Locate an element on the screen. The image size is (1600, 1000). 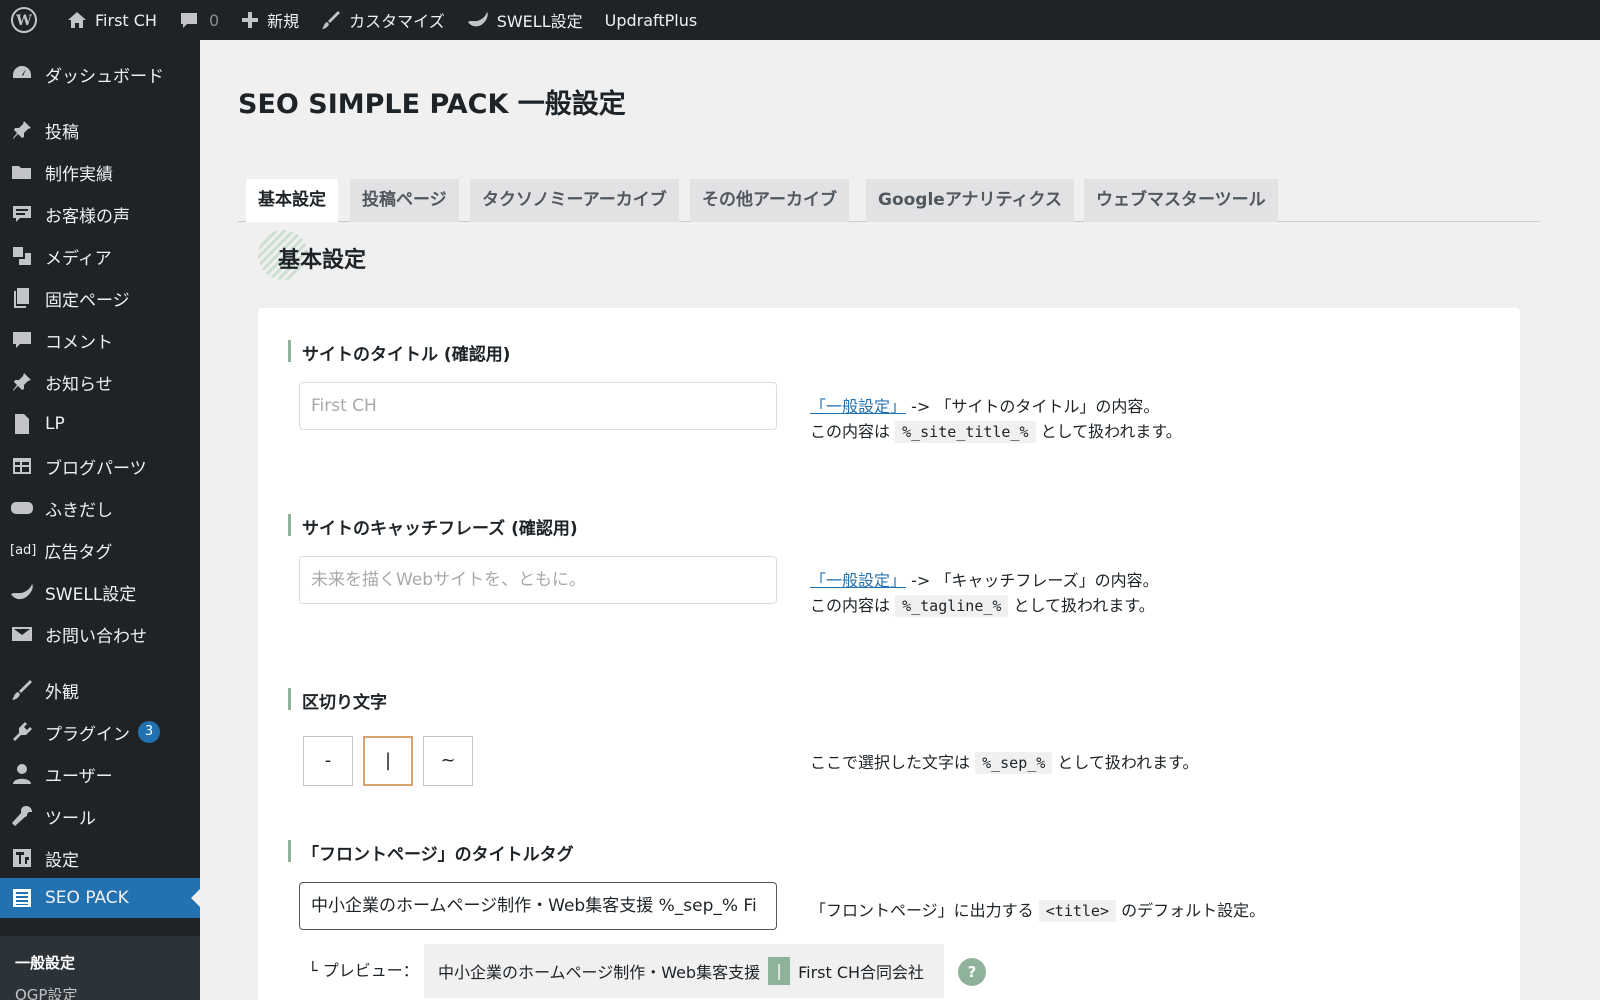
list-icon is located at coordinates (22, 898).